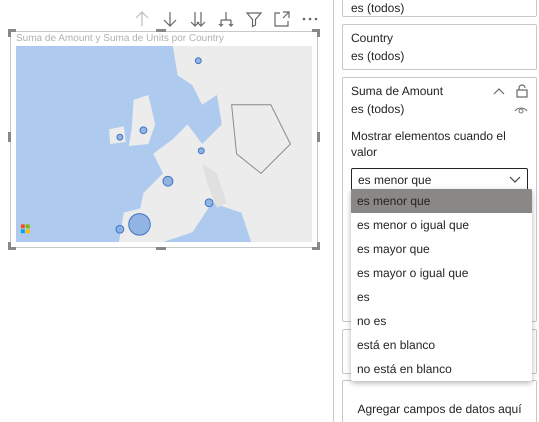 The width and height of the screenshot is (539, 422). Describe the element at coordinates (439, 8) in the screenshot. I see `filter-card: es (todos)` at that location.